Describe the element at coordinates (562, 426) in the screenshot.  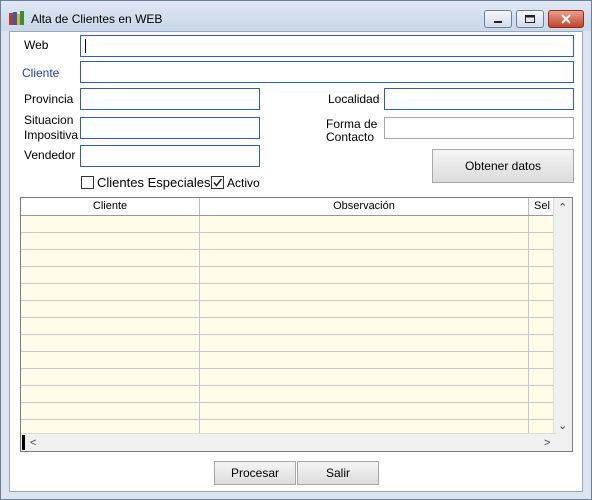
I see `scroll-down-icon: ⌄` at that location.